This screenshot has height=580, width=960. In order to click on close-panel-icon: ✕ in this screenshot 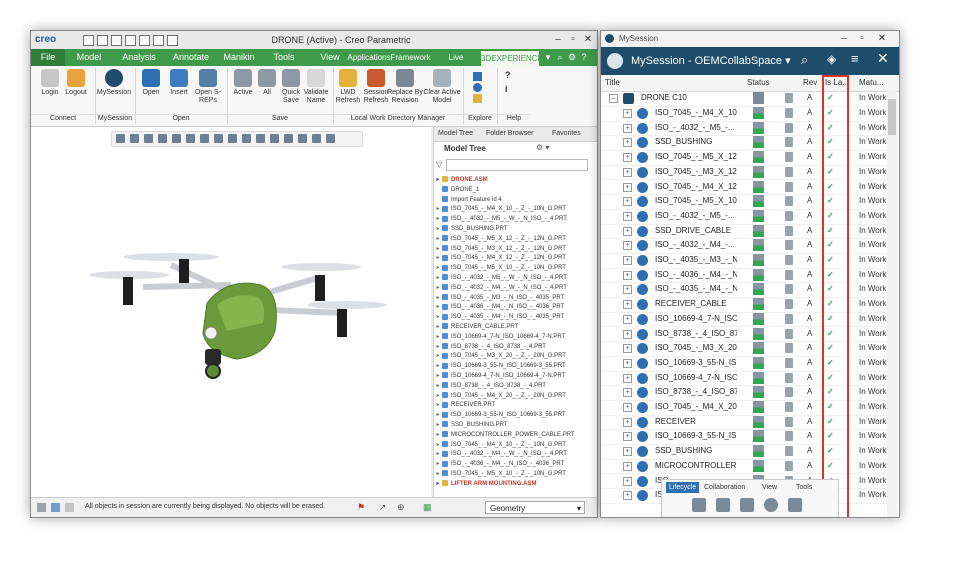, I will do `click(883, 58)`.